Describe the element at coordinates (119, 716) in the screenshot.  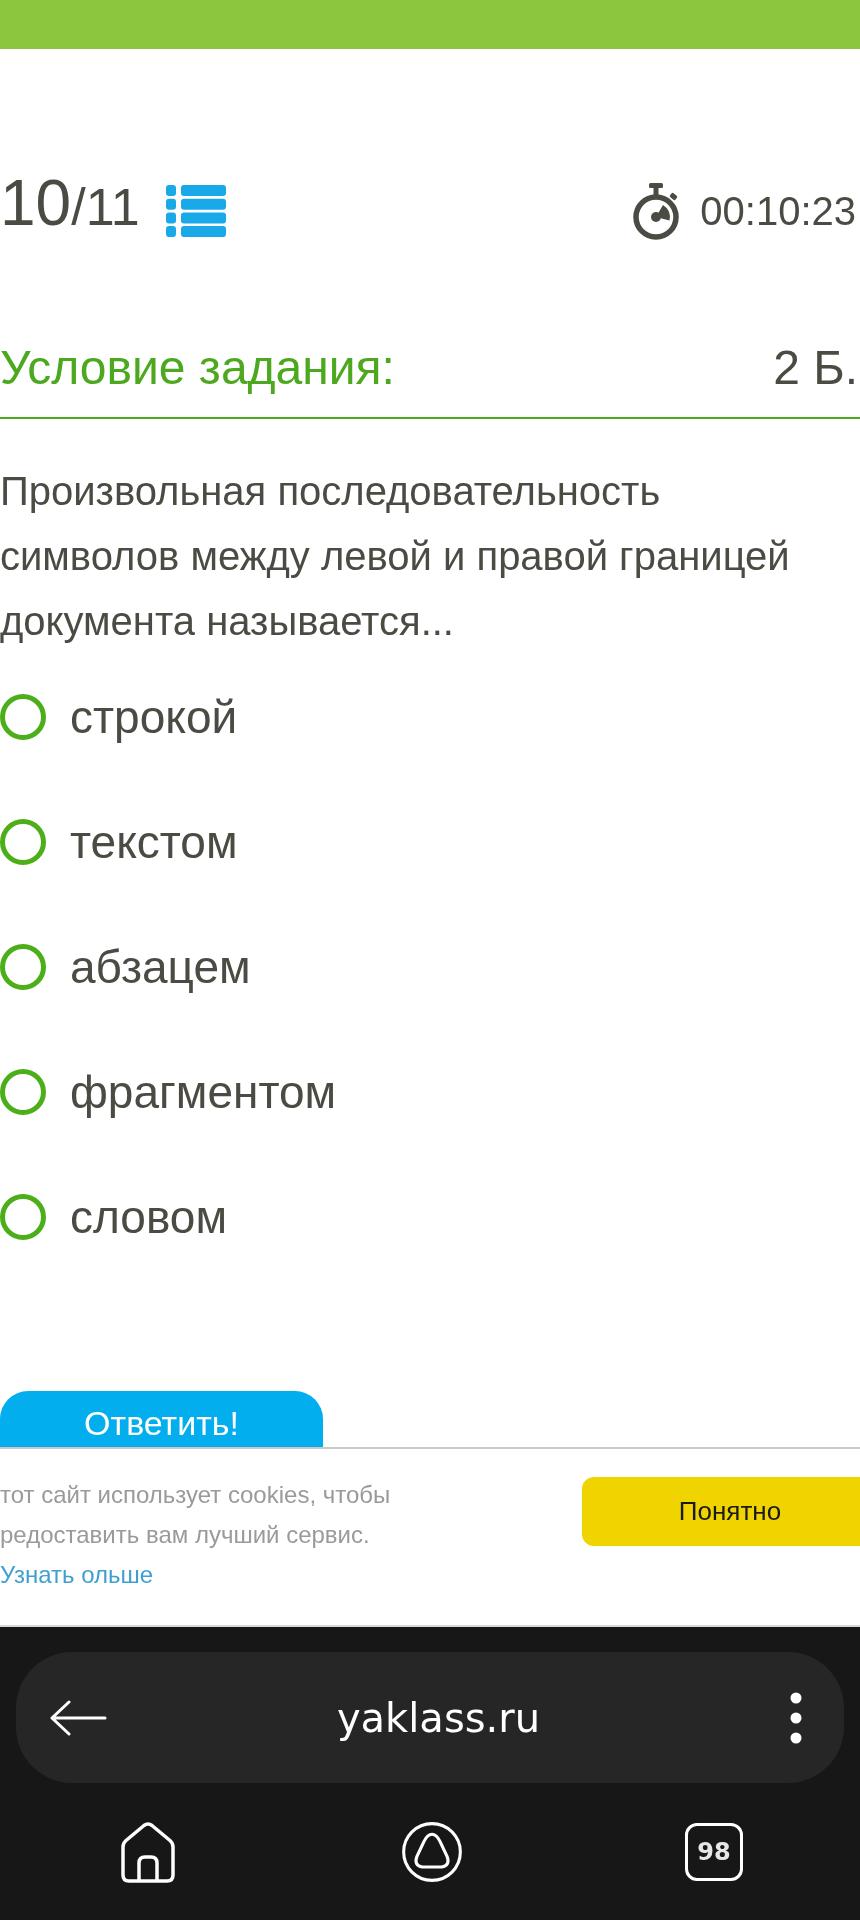
I see `answer-option: строкой` at that location.